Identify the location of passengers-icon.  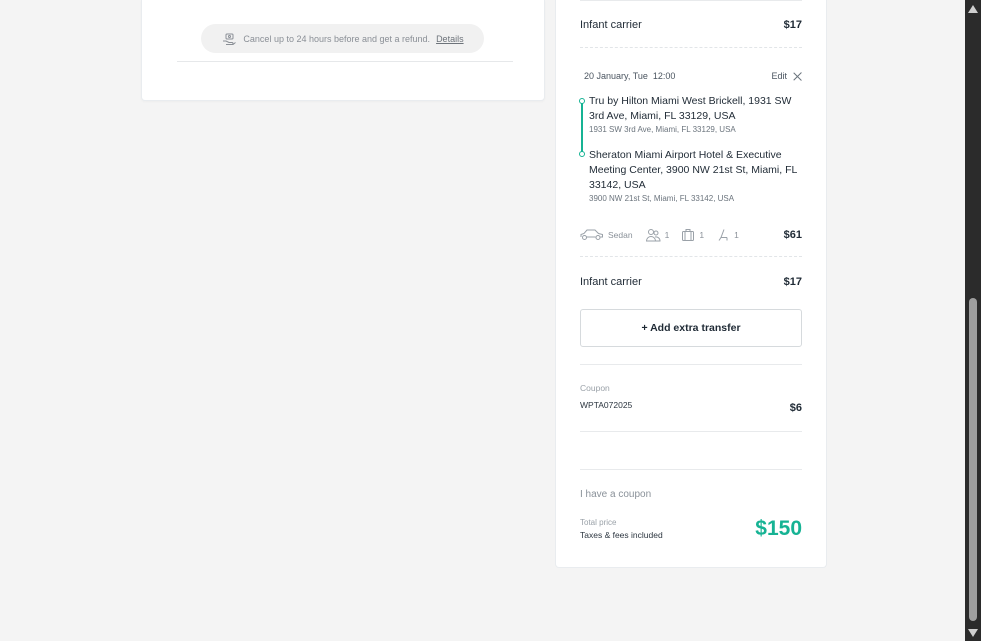
(653, 235).